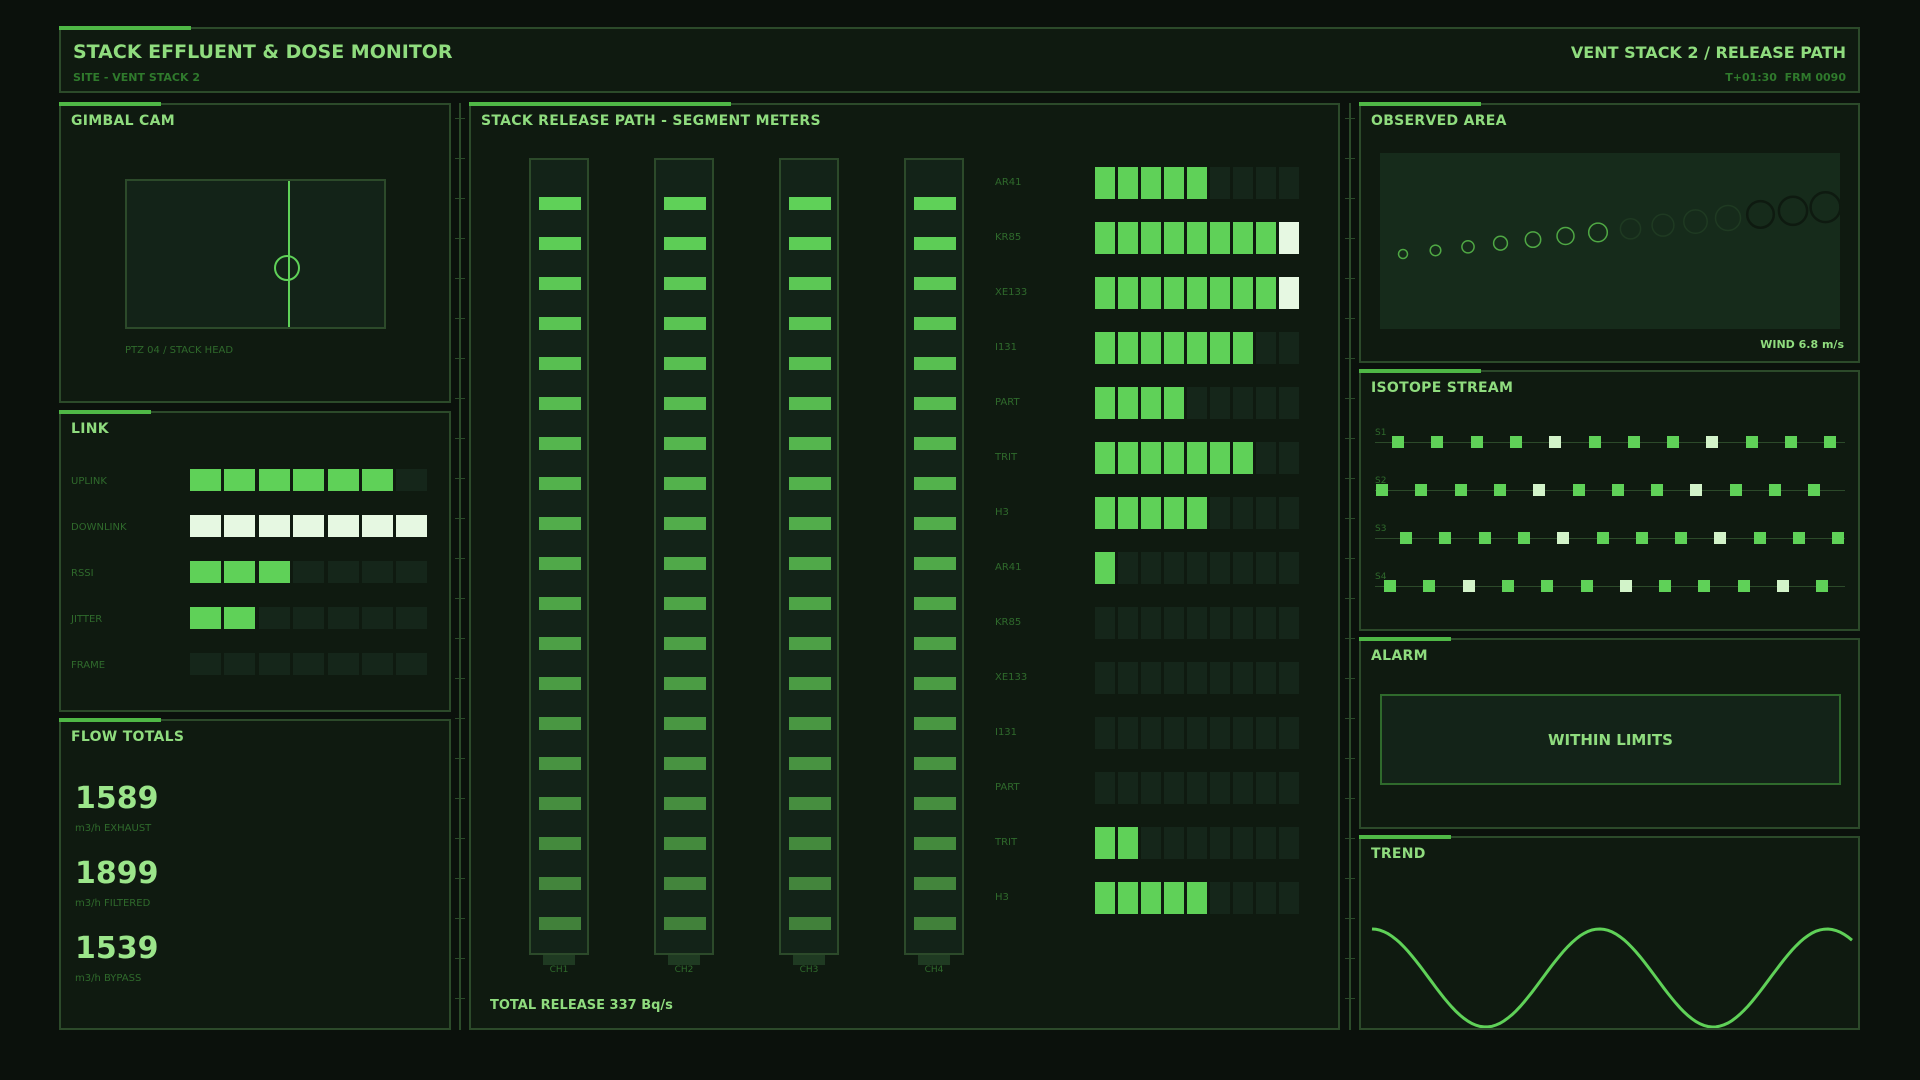  Describe the element at coordinates (99, 527) in the screenshot. I see `link-row-label: DOWNLINK` at that location.